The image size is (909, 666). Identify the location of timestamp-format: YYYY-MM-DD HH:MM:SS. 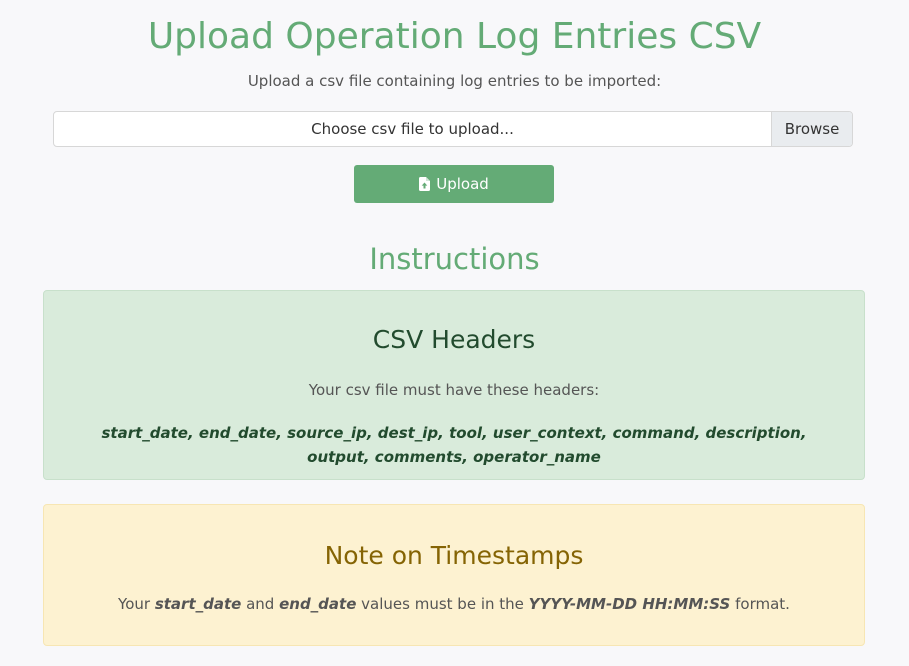
(629, 604).